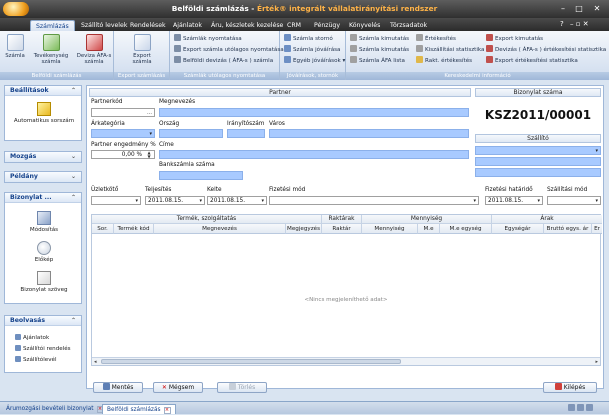 This screenshot has height=415, width=609. Describe the element at coordinates (43, 157) in the screenshot. I see `panel-mozgas: Mozgás ⌄` at that location.